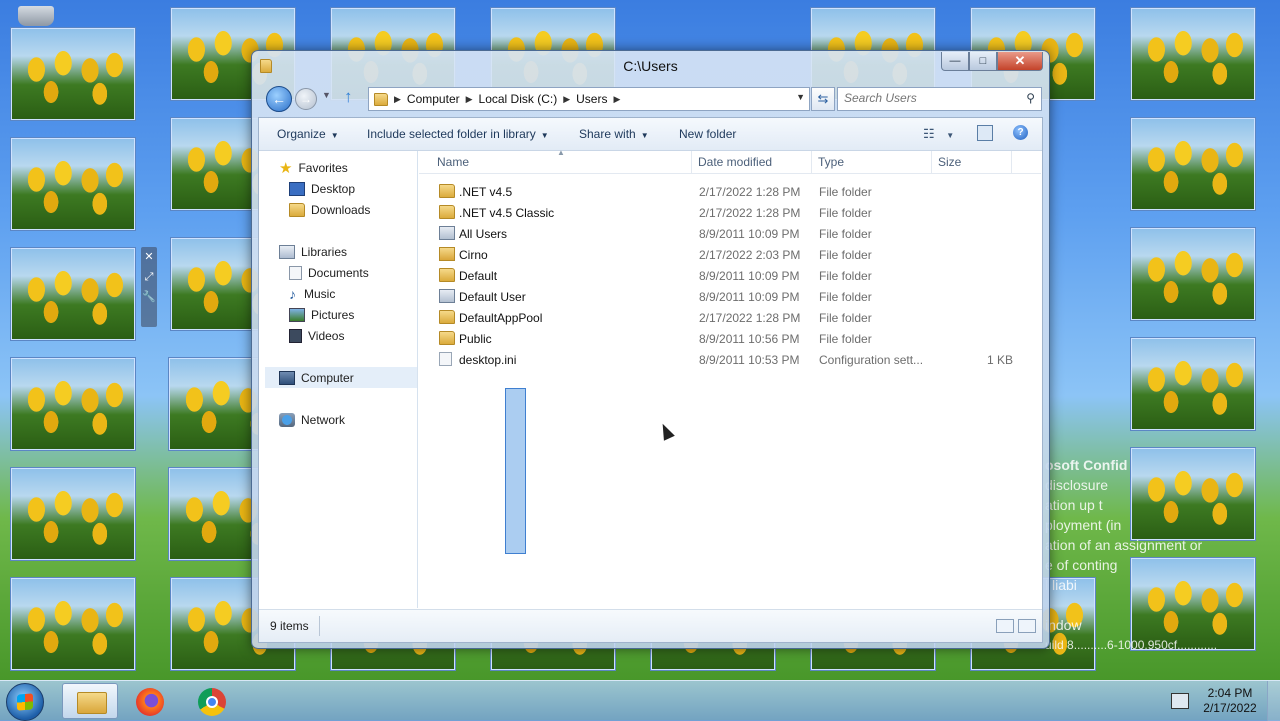 This screenshot has width=1280, height=721. What do you see at coordinates (348, 419) in the screenshot?
I see `nav-network: Network` at bounding box center [348, 419].